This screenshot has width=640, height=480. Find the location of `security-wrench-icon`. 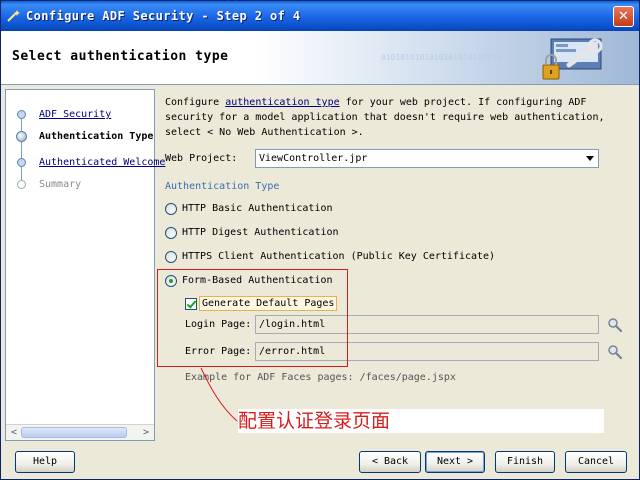

security-wrench-icon is located at coordinates (572, 59).